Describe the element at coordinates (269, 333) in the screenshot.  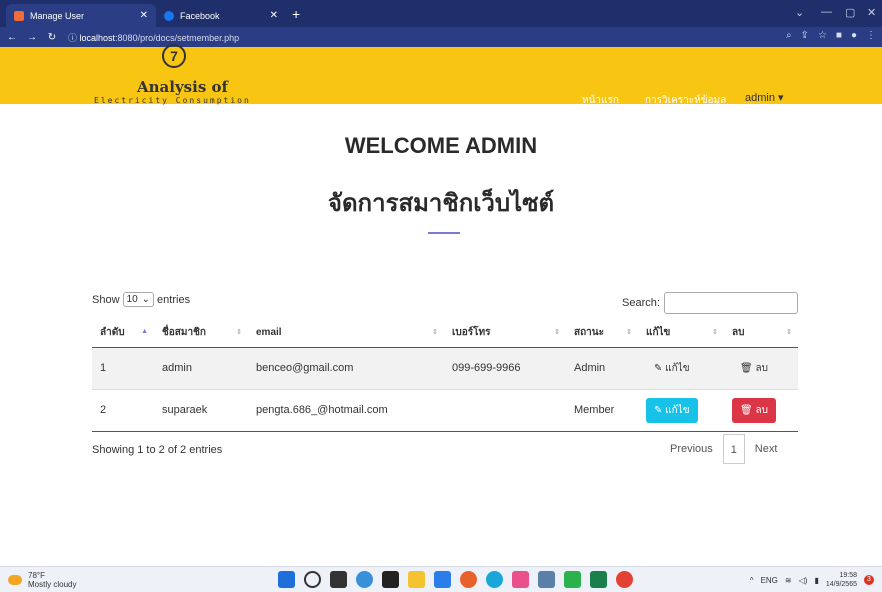
I see `col-label: email` at that location.